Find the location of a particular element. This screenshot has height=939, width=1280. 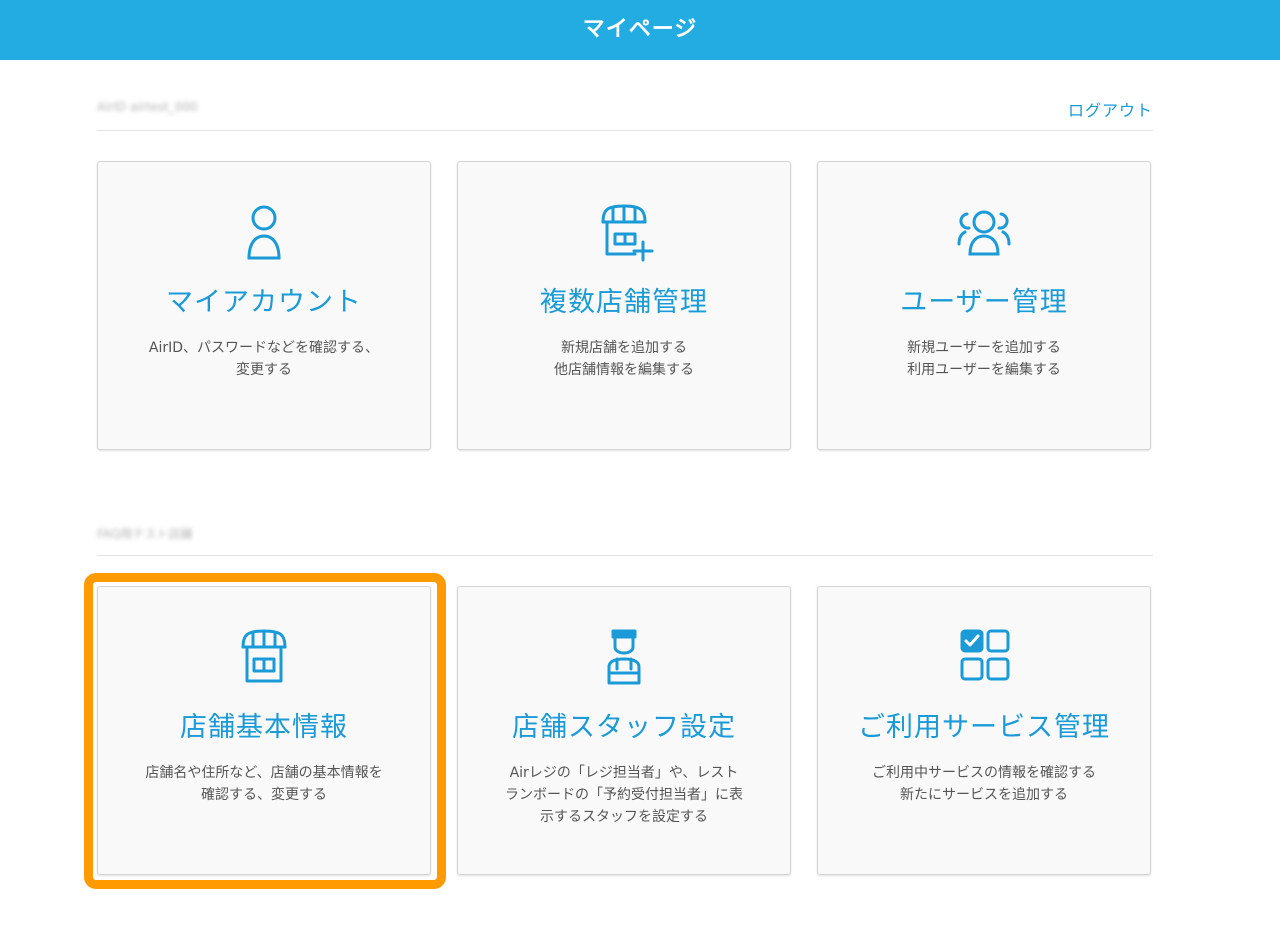

card-title: ご利用サービス管理 is located at coordinates (984, 727).